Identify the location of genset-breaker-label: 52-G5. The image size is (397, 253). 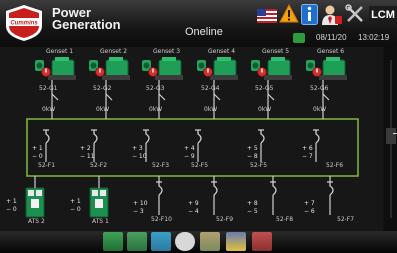
(264, 88).